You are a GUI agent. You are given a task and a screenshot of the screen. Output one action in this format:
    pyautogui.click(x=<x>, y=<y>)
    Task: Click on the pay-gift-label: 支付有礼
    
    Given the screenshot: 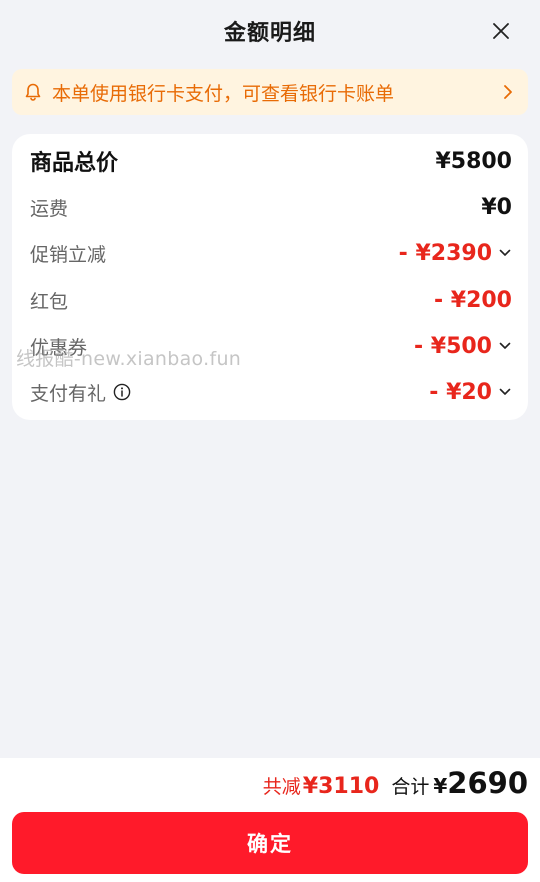 What is the action you would take?
    pyautogui.click(x=68, y=393)
    